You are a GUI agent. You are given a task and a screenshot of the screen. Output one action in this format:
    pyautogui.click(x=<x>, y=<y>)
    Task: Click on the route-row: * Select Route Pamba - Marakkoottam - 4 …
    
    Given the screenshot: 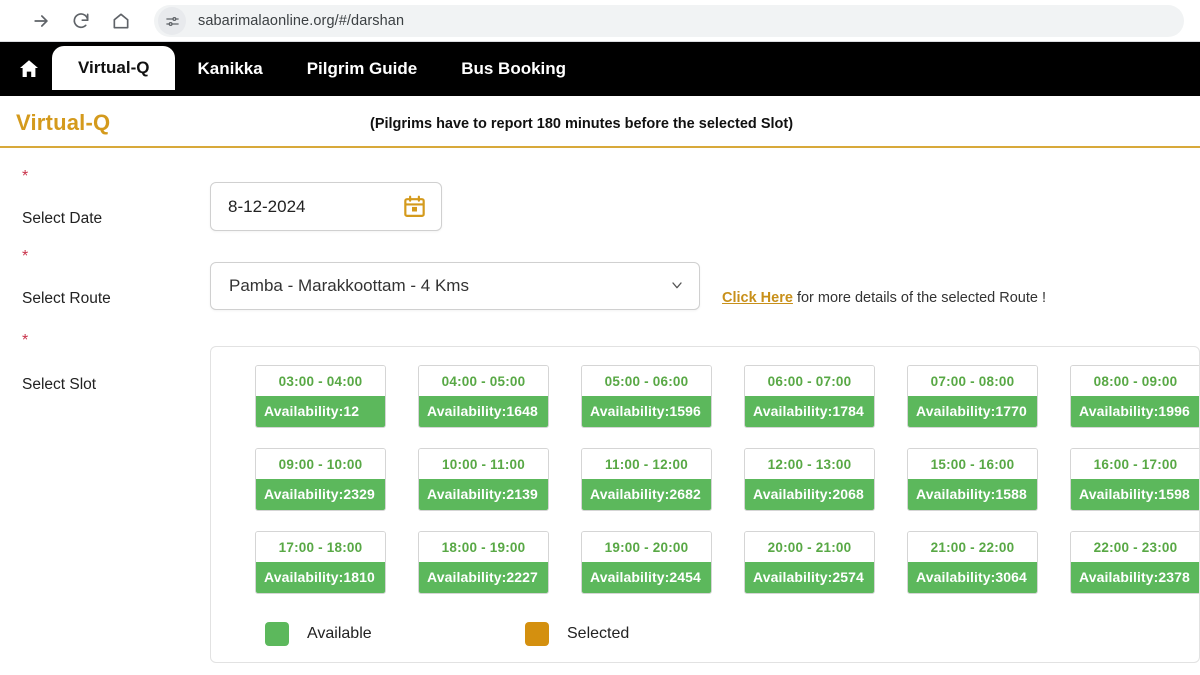 What is the action you would take?
    pyautogui.click(x=600, y=279)
    